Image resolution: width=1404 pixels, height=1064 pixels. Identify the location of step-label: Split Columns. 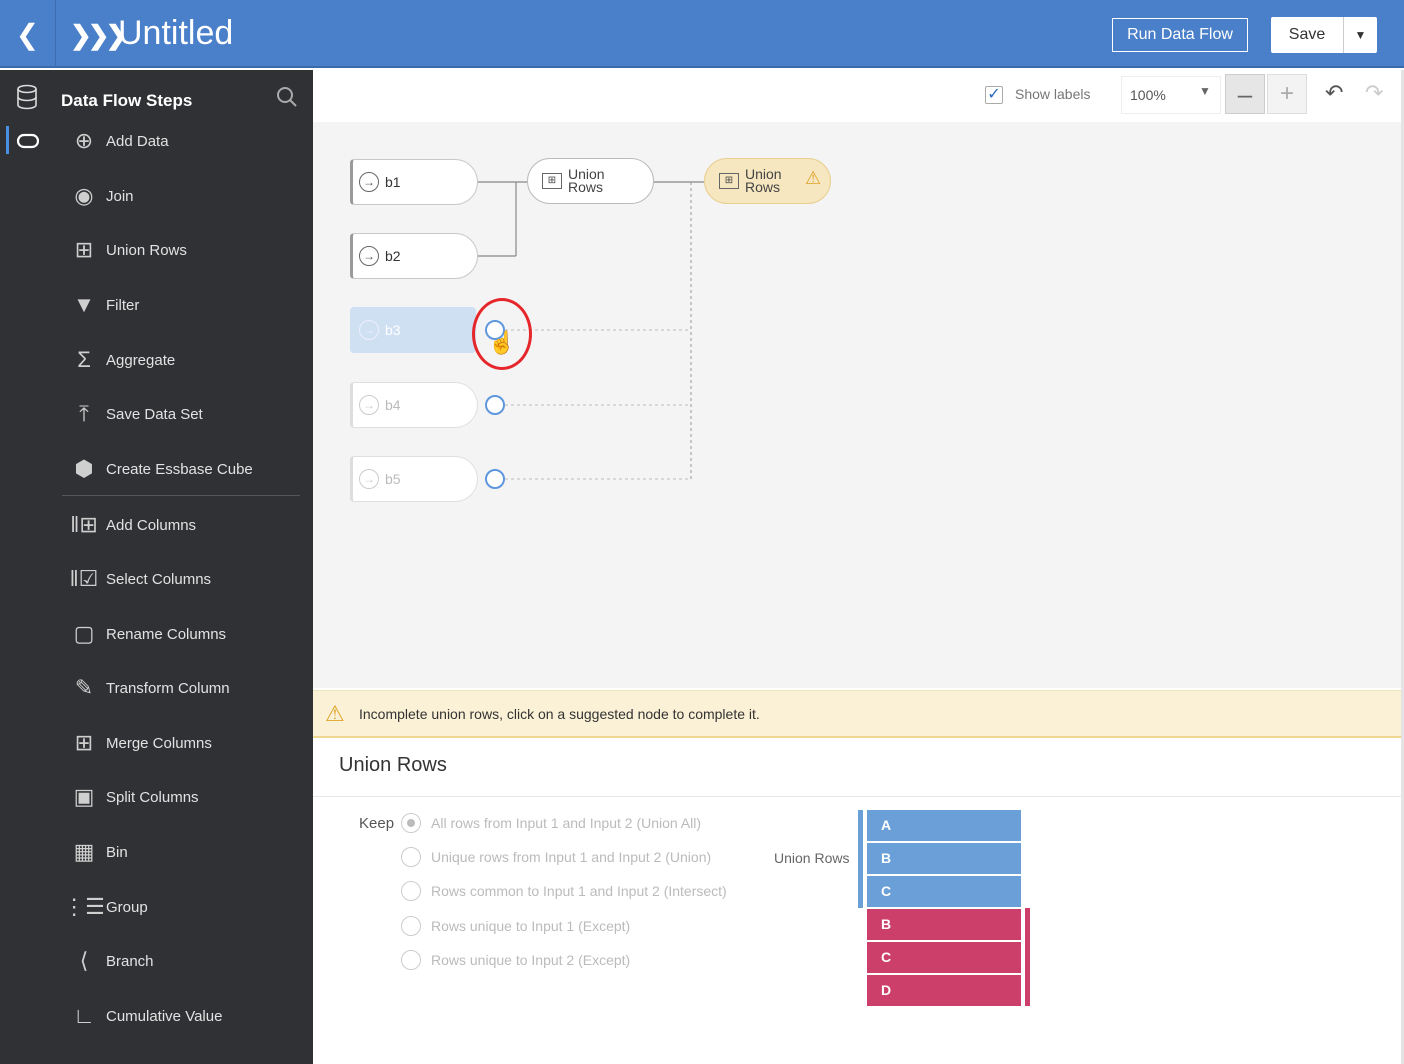
(152, 797).